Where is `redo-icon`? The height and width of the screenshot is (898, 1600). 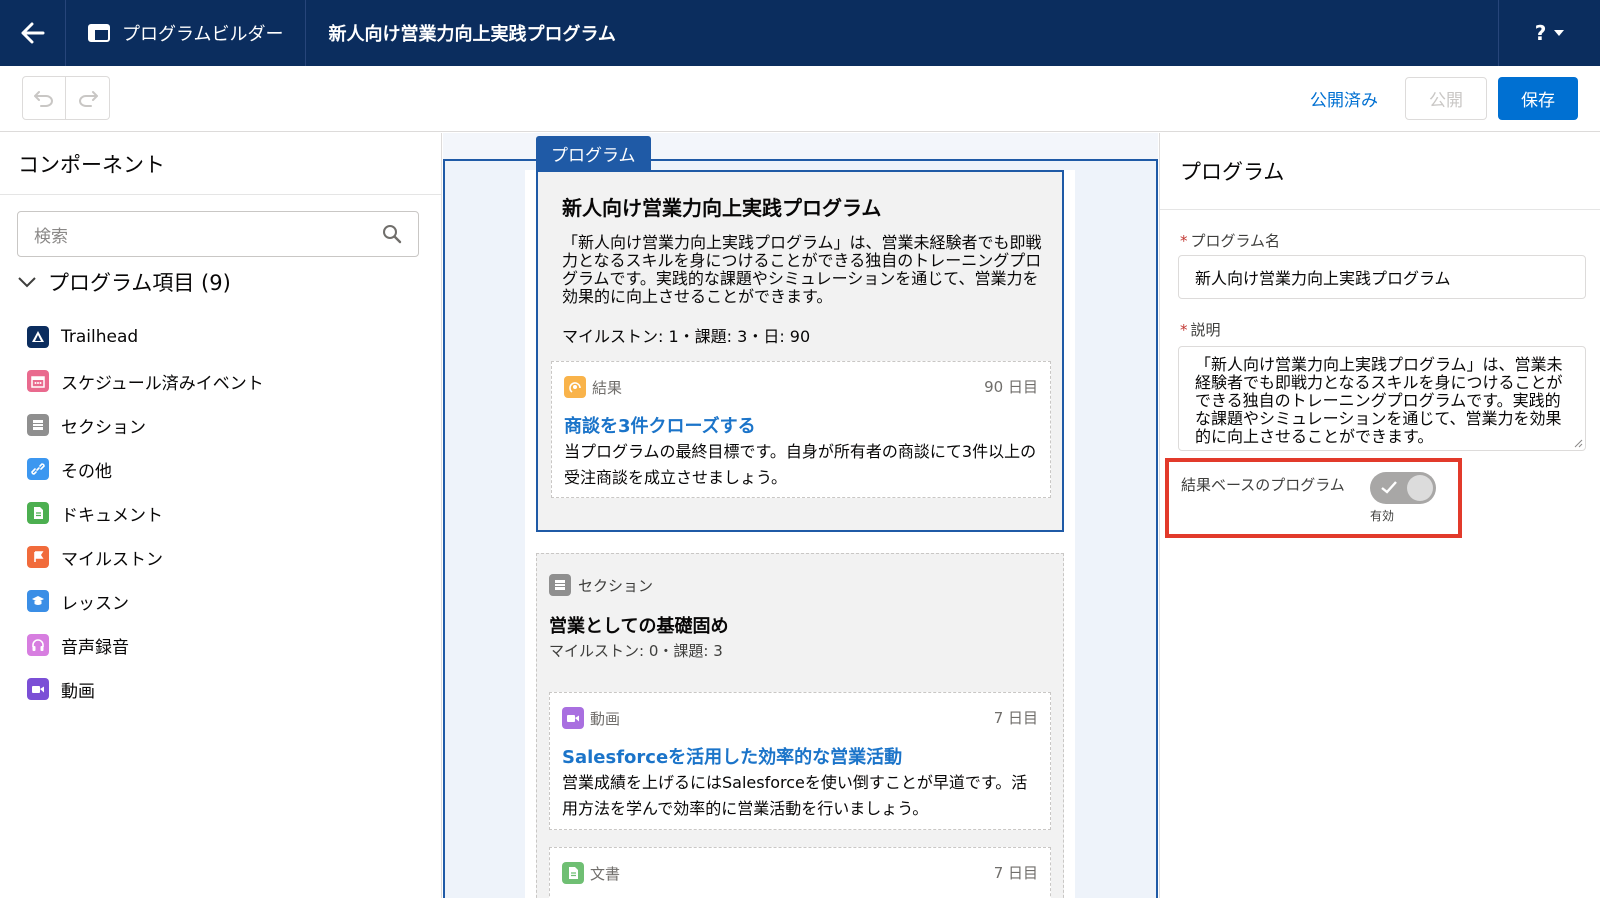 redo-icon is located at coordinates (88, 99).